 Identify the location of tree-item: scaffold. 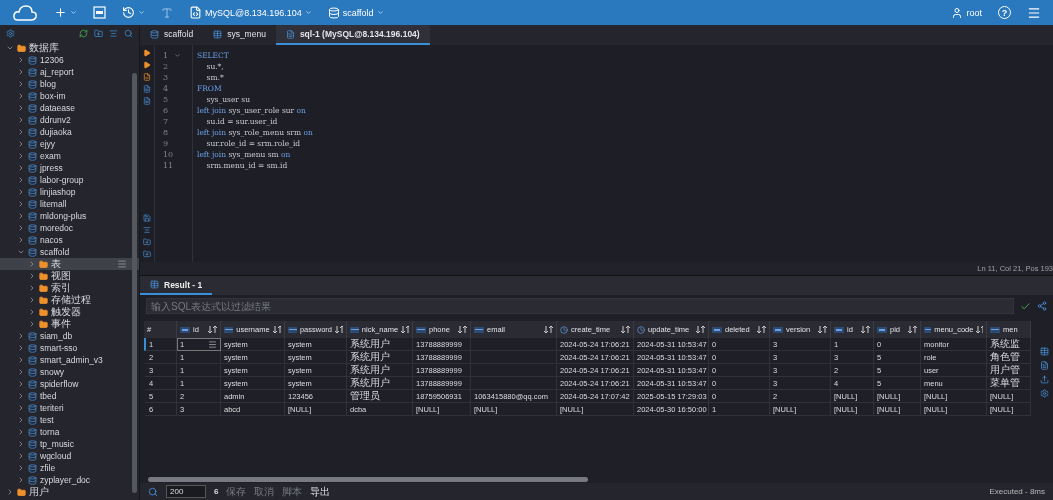
(69, 252).